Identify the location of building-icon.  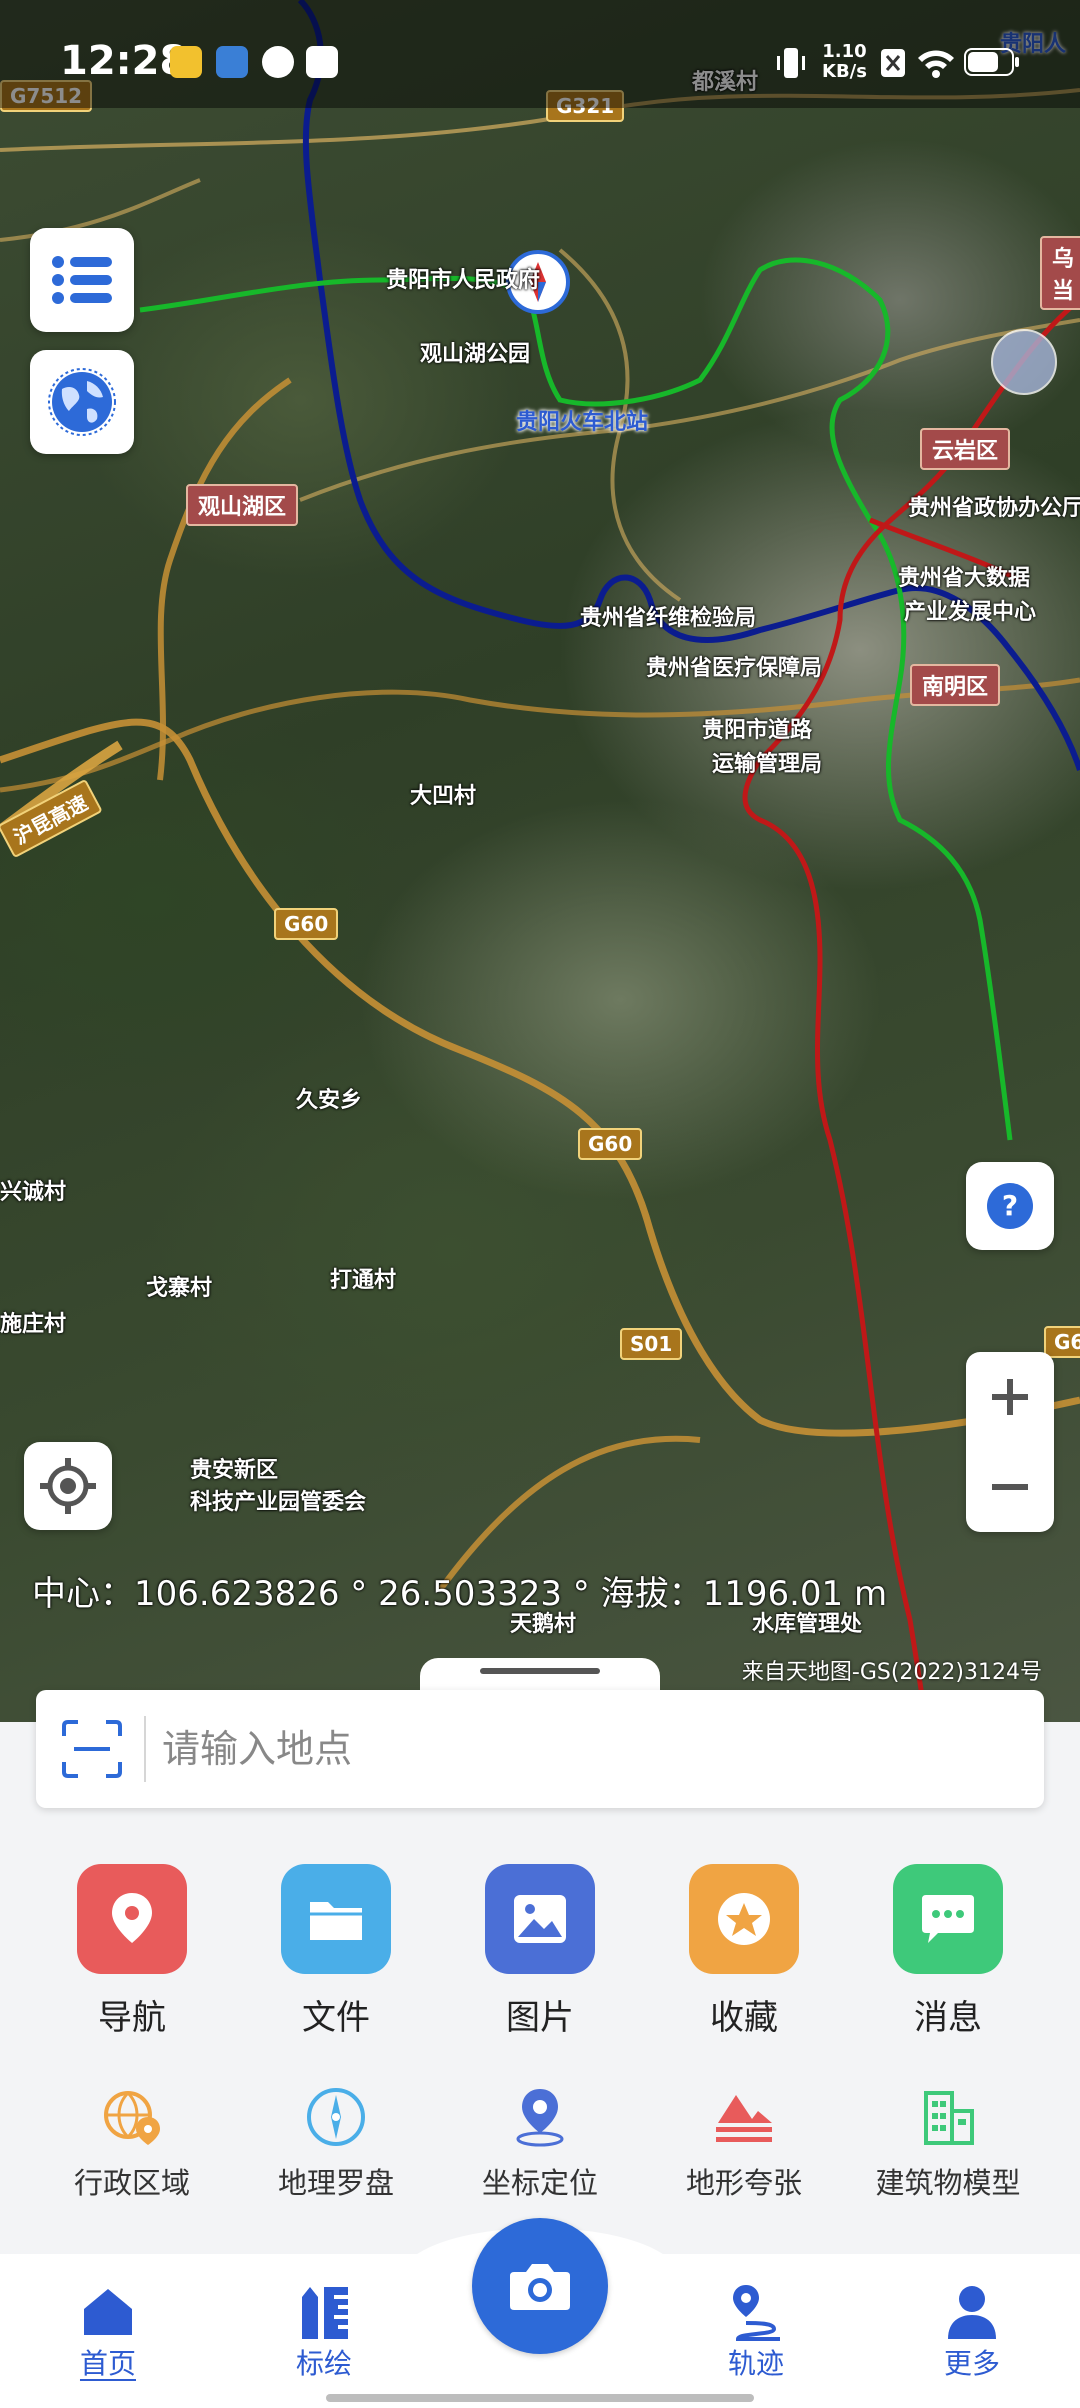
(948, 2117).